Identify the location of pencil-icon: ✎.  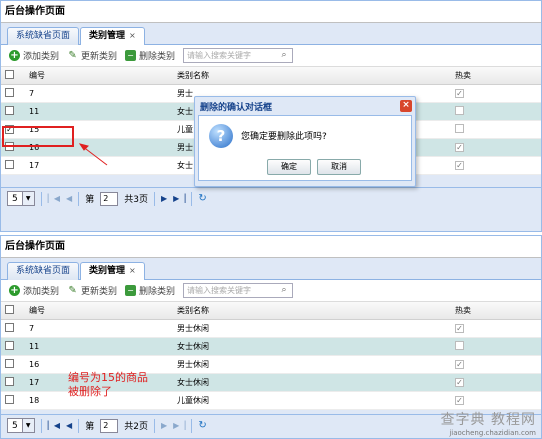
(72, 55).